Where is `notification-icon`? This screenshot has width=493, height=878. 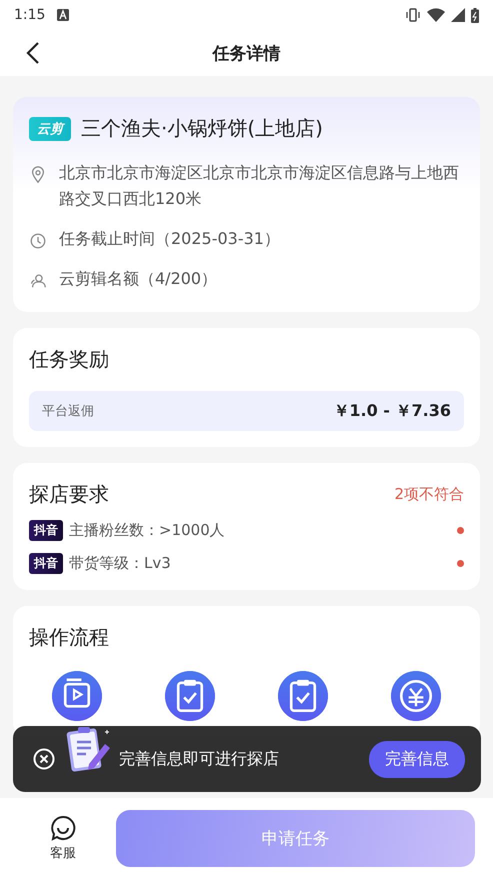 notification-icon is located at coordinates (63, 15).